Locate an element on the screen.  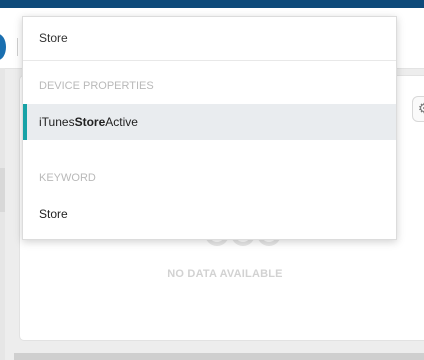
settings-gear-icon: ⚙ is located at coordinates (421, 109).